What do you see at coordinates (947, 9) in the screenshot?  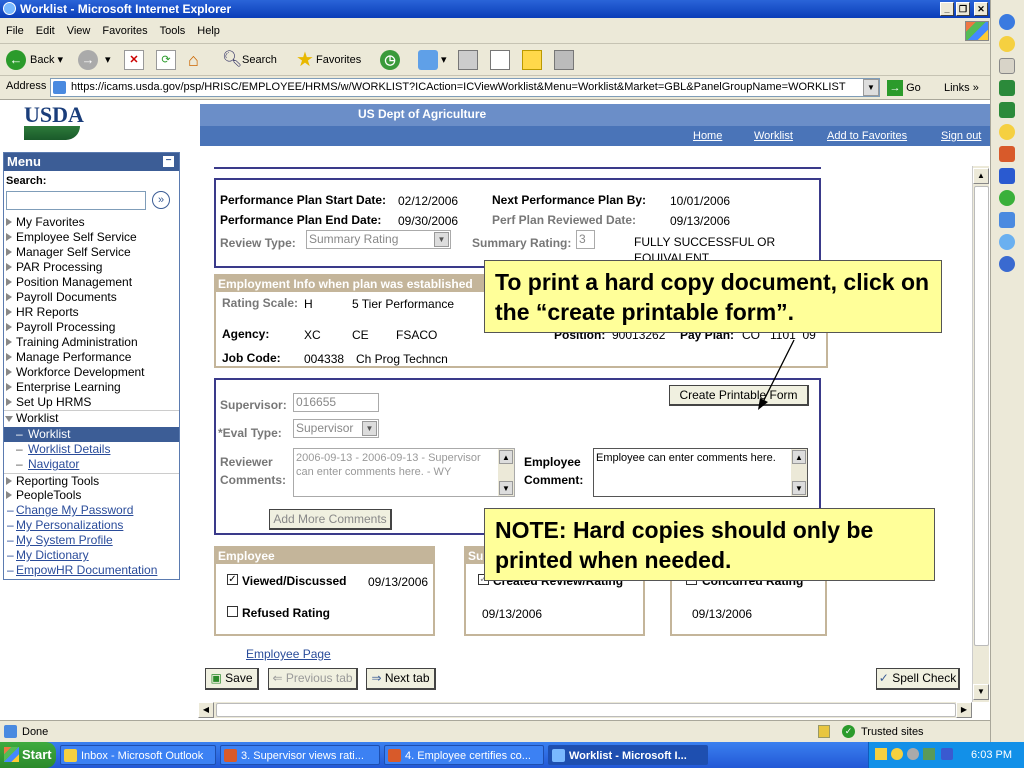 I see `minimize-button: _` at bounding box center [947, 9].